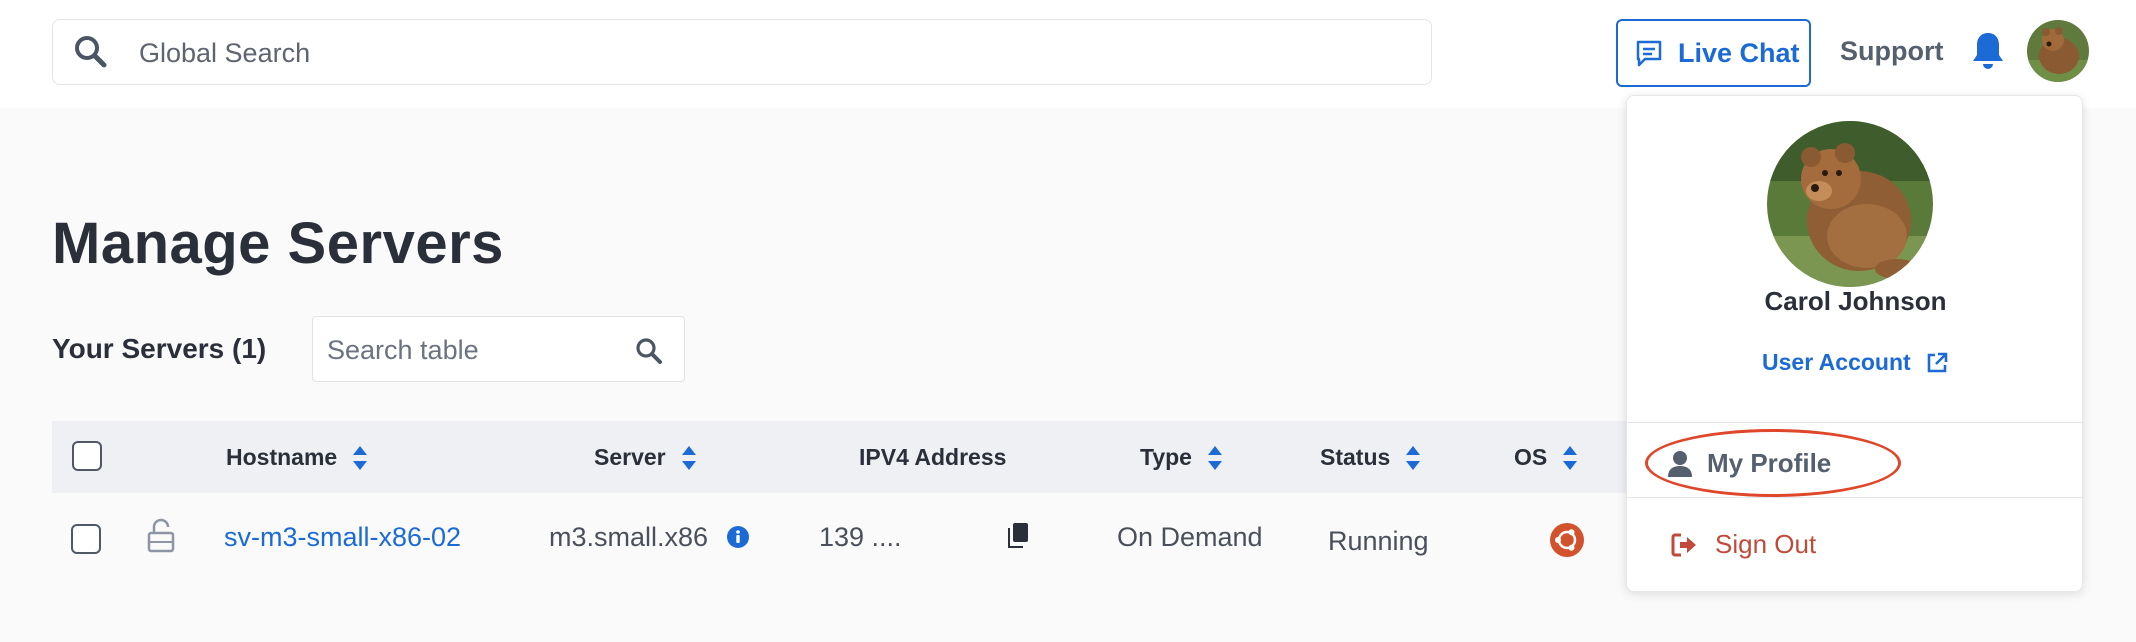  What do you see at coordinates (1855, 301) in the screenshot?
I see `user-name: Carol Johnson` at bounding box center [1855, 301].